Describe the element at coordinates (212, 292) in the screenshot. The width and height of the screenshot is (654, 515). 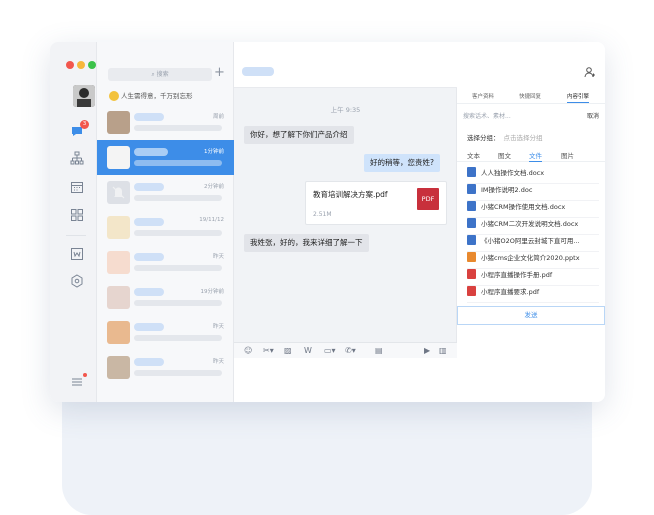
I see `contact-time: 19分钟前` at that location.